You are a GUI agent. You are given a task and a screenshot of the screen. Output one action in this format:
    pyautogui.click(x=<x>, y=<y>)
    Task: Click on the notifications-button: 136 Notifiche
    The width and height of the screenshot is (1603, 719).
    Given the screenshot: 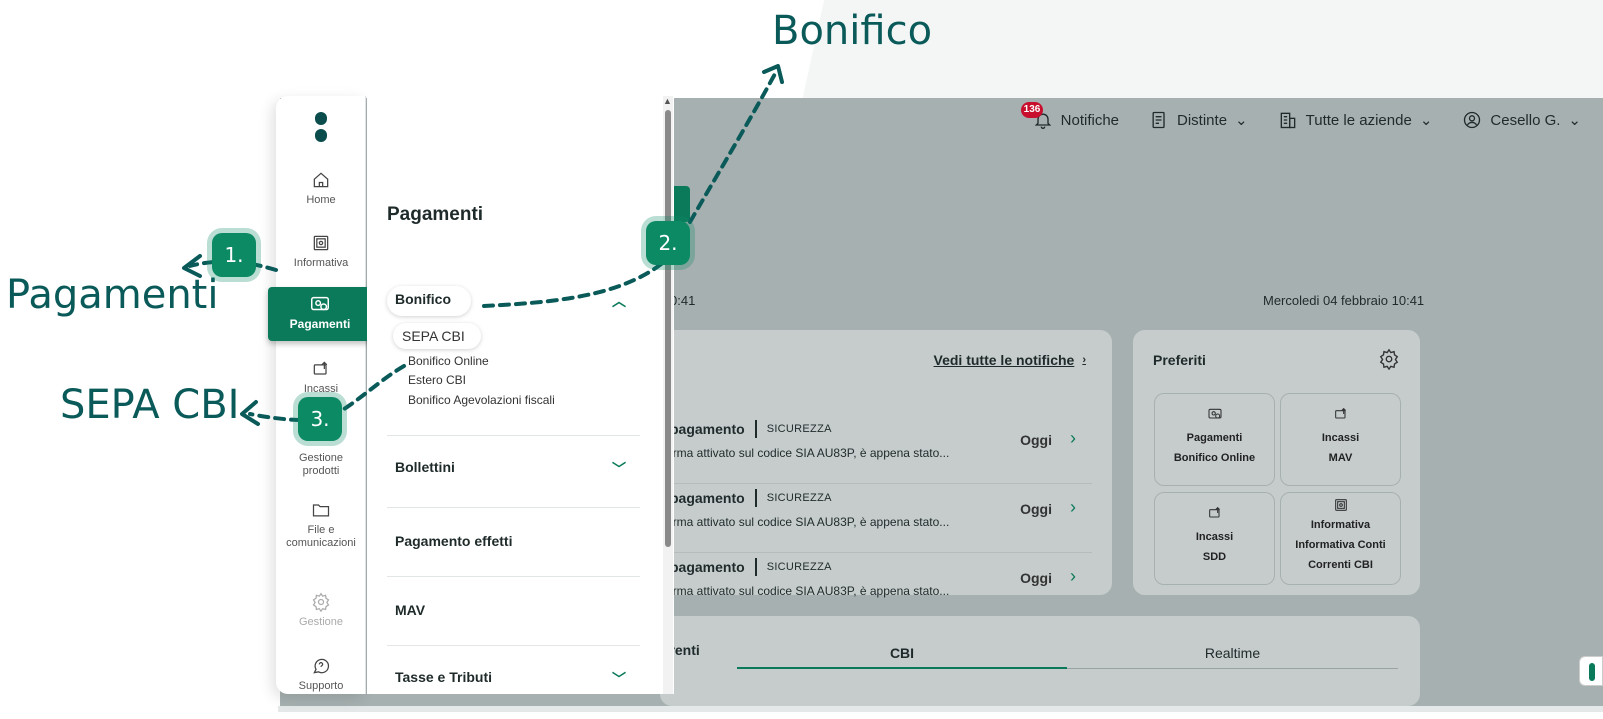 What is the action you would take?
    pyautogui.click(x=1070, y=116)
    